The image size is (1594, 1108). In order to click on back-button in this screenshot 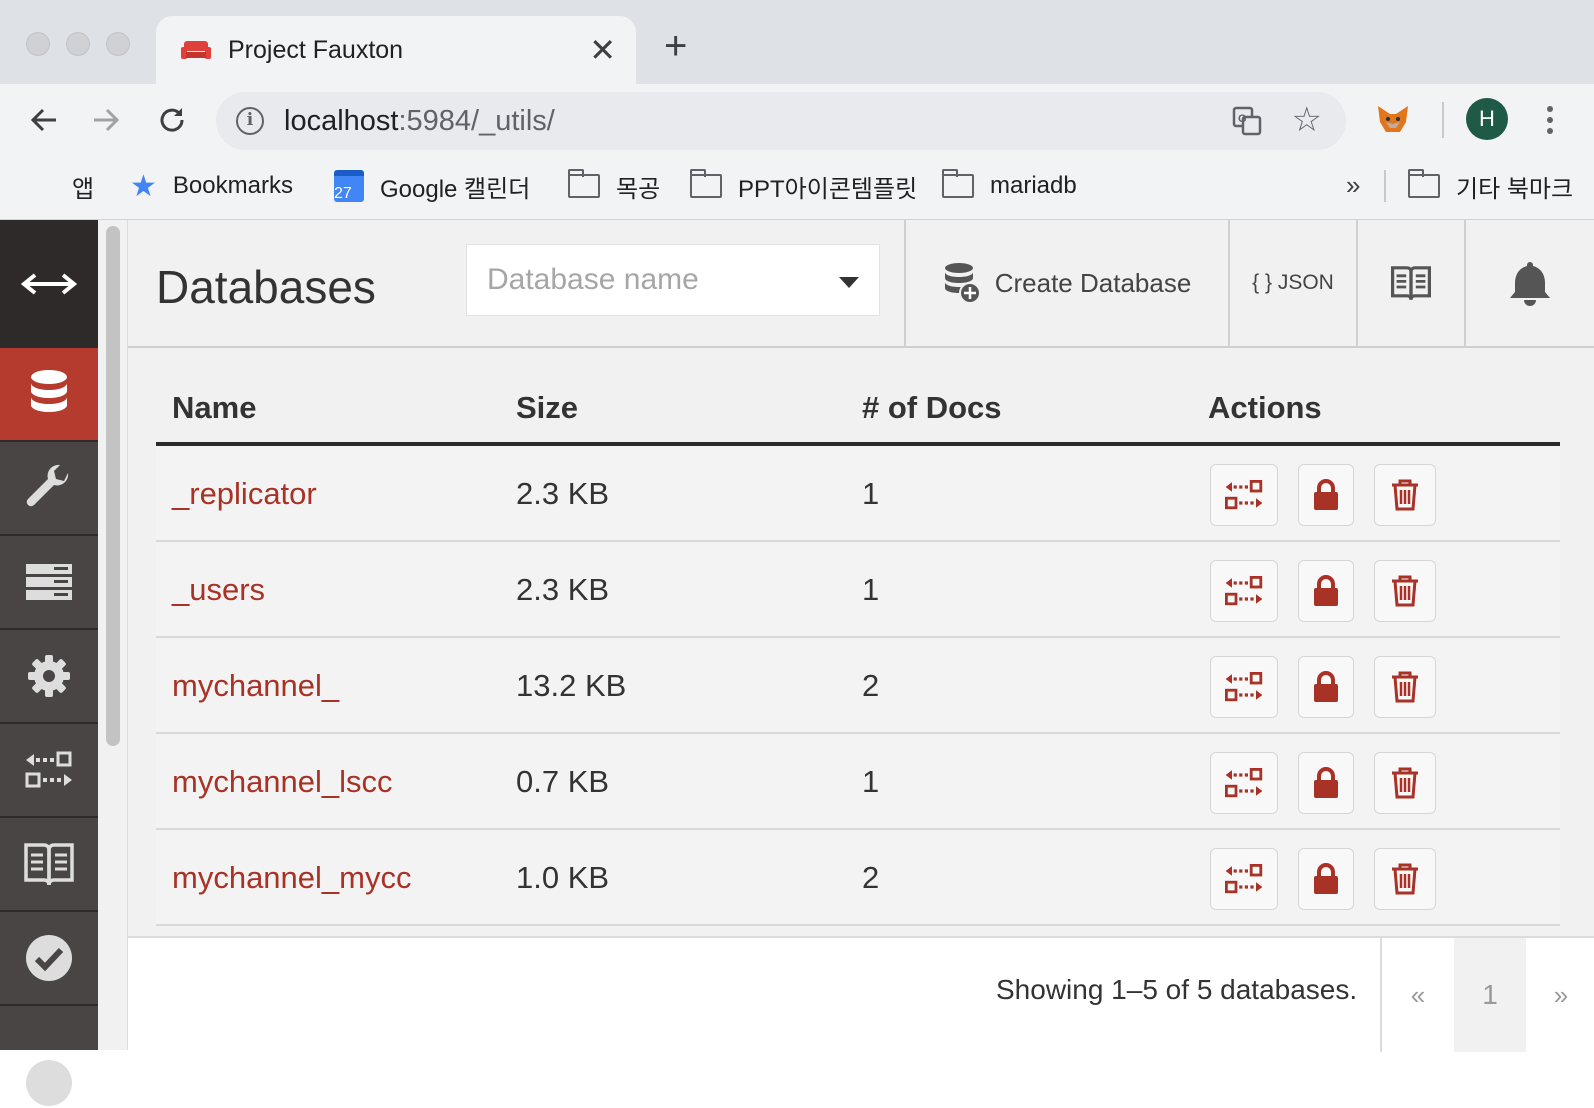, I will do `click(44, 120)`.